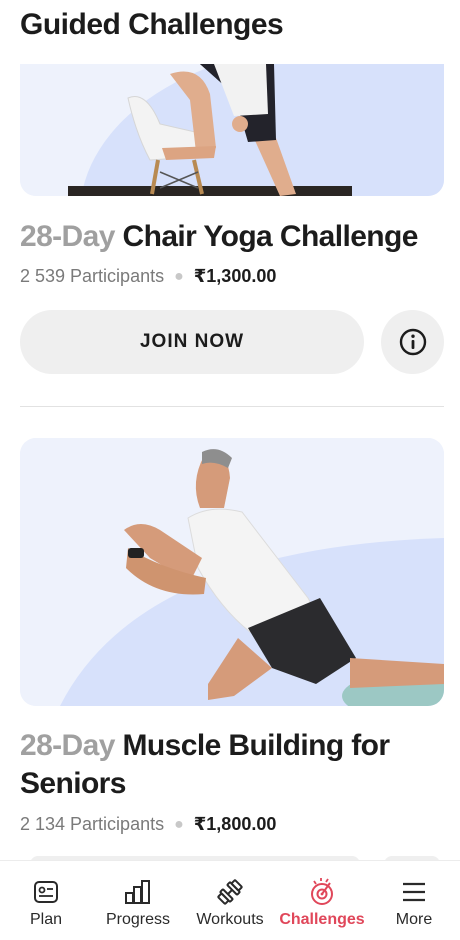 The width and height of the screenshot is (460, 940). Describe the element at coordinates (414, 919) in the screenshot. I see `tab-label: More` at that location.